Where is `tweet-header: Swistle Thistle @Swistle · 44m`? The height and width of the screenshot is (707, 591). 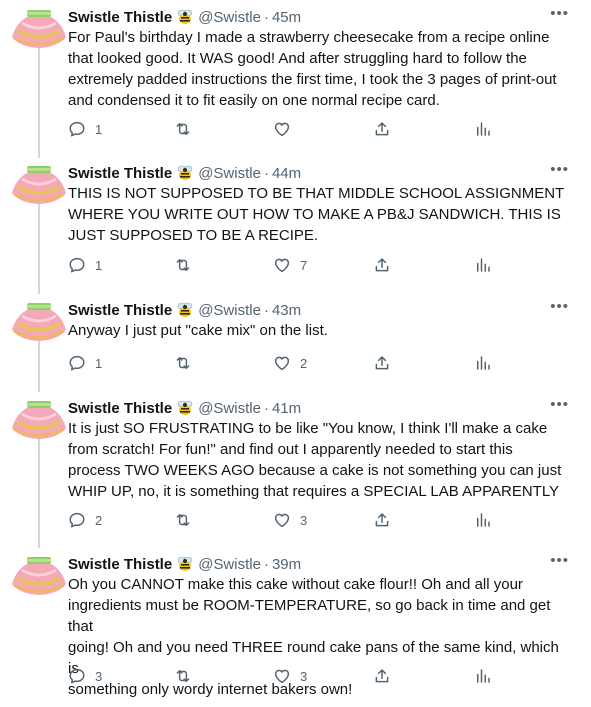
tweet-header: Swistle Thistle @Swistle · 44m is located at coordinates (184, 173).